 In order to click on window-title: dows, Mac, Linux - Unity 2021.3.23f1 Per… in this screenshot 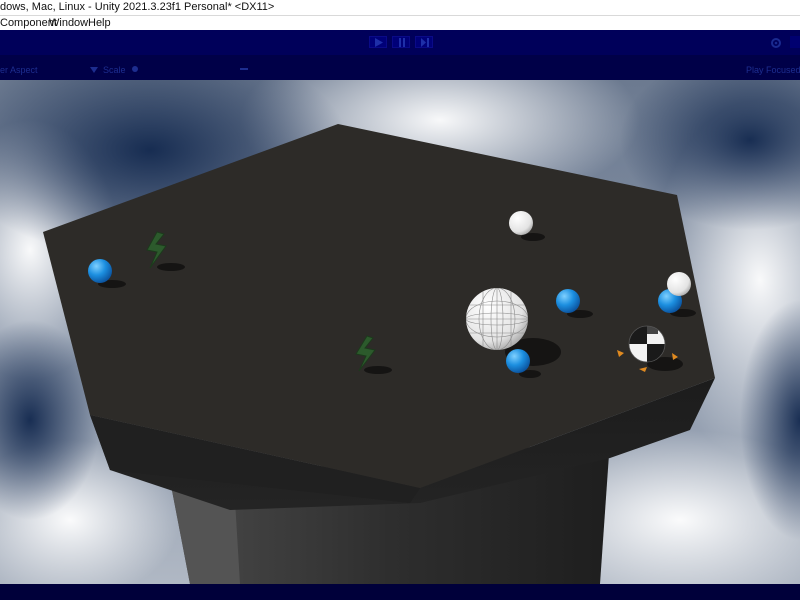, I will do `click(137, 7)`.